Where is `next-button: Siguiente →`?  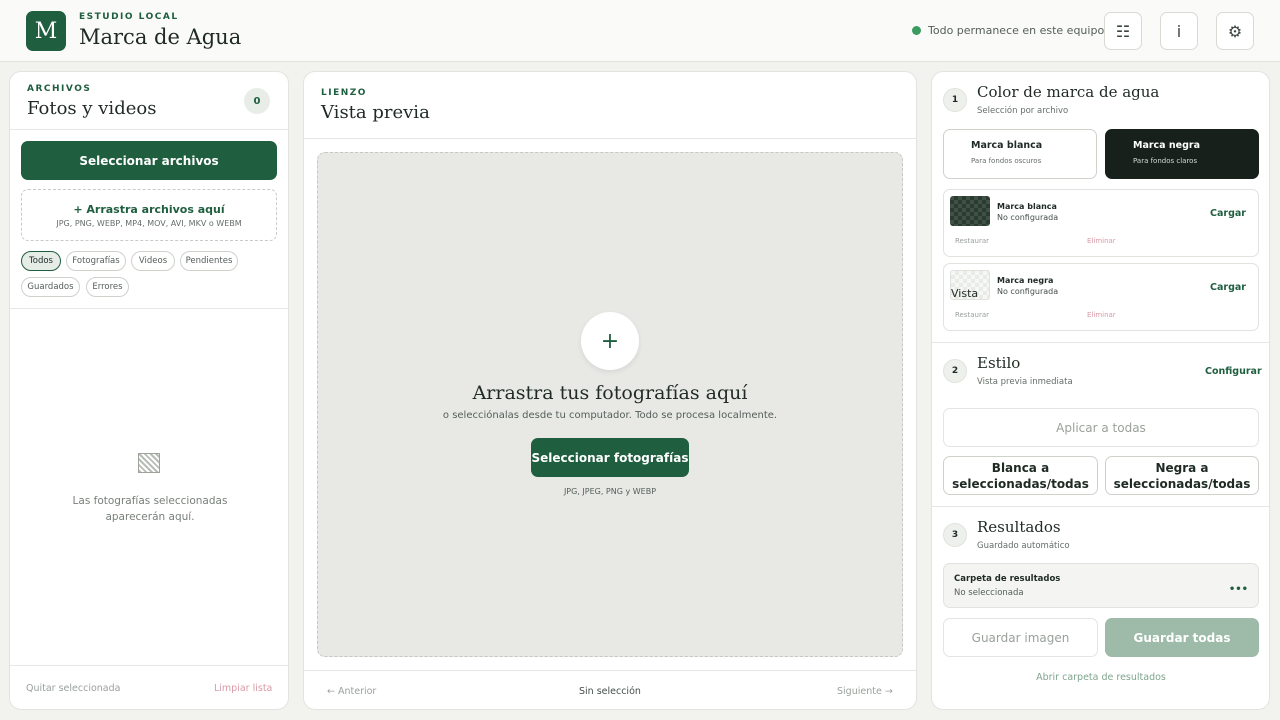
next-button: Siguiente → is located at coordinates (865, 691).